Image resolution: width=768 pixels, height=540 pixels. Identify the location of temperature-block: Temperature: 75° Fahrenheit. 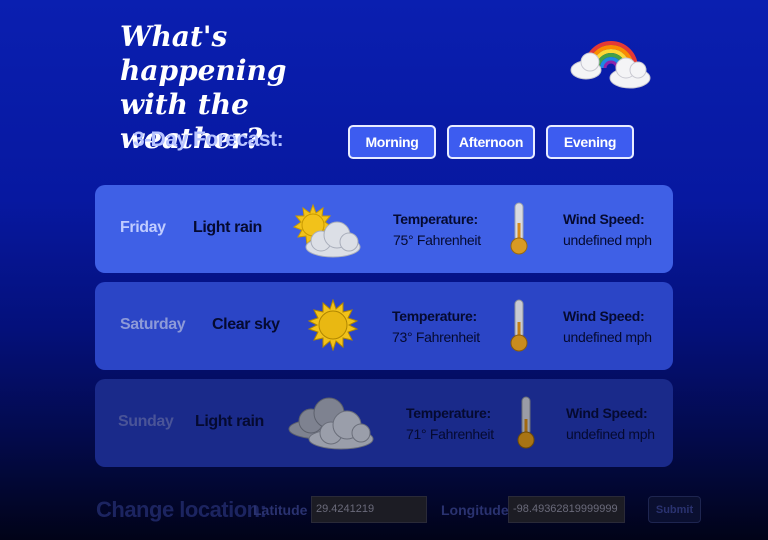
(437, 230).